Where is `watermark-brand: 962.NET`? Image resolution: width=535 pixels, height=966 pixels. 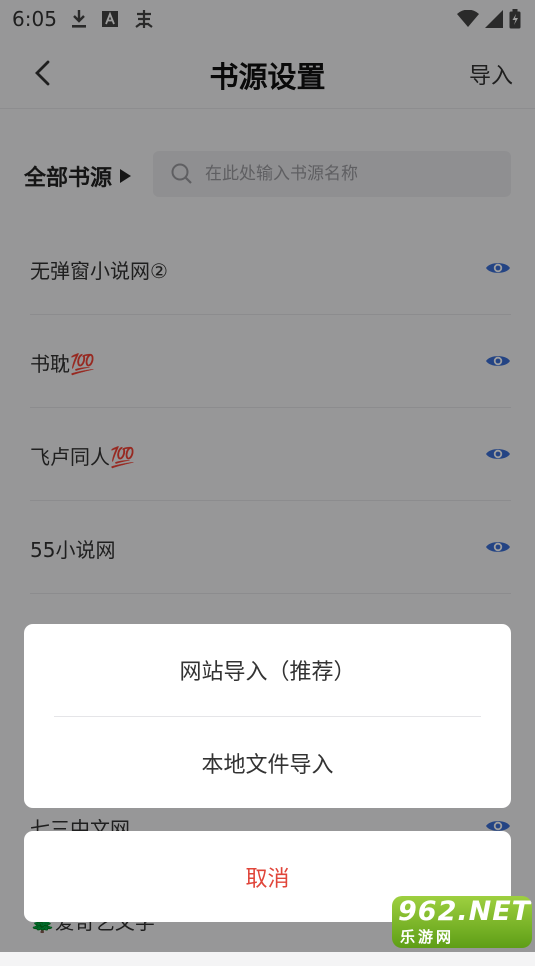
watermark-brand: 962.NET is located at coordinates (465, 911).